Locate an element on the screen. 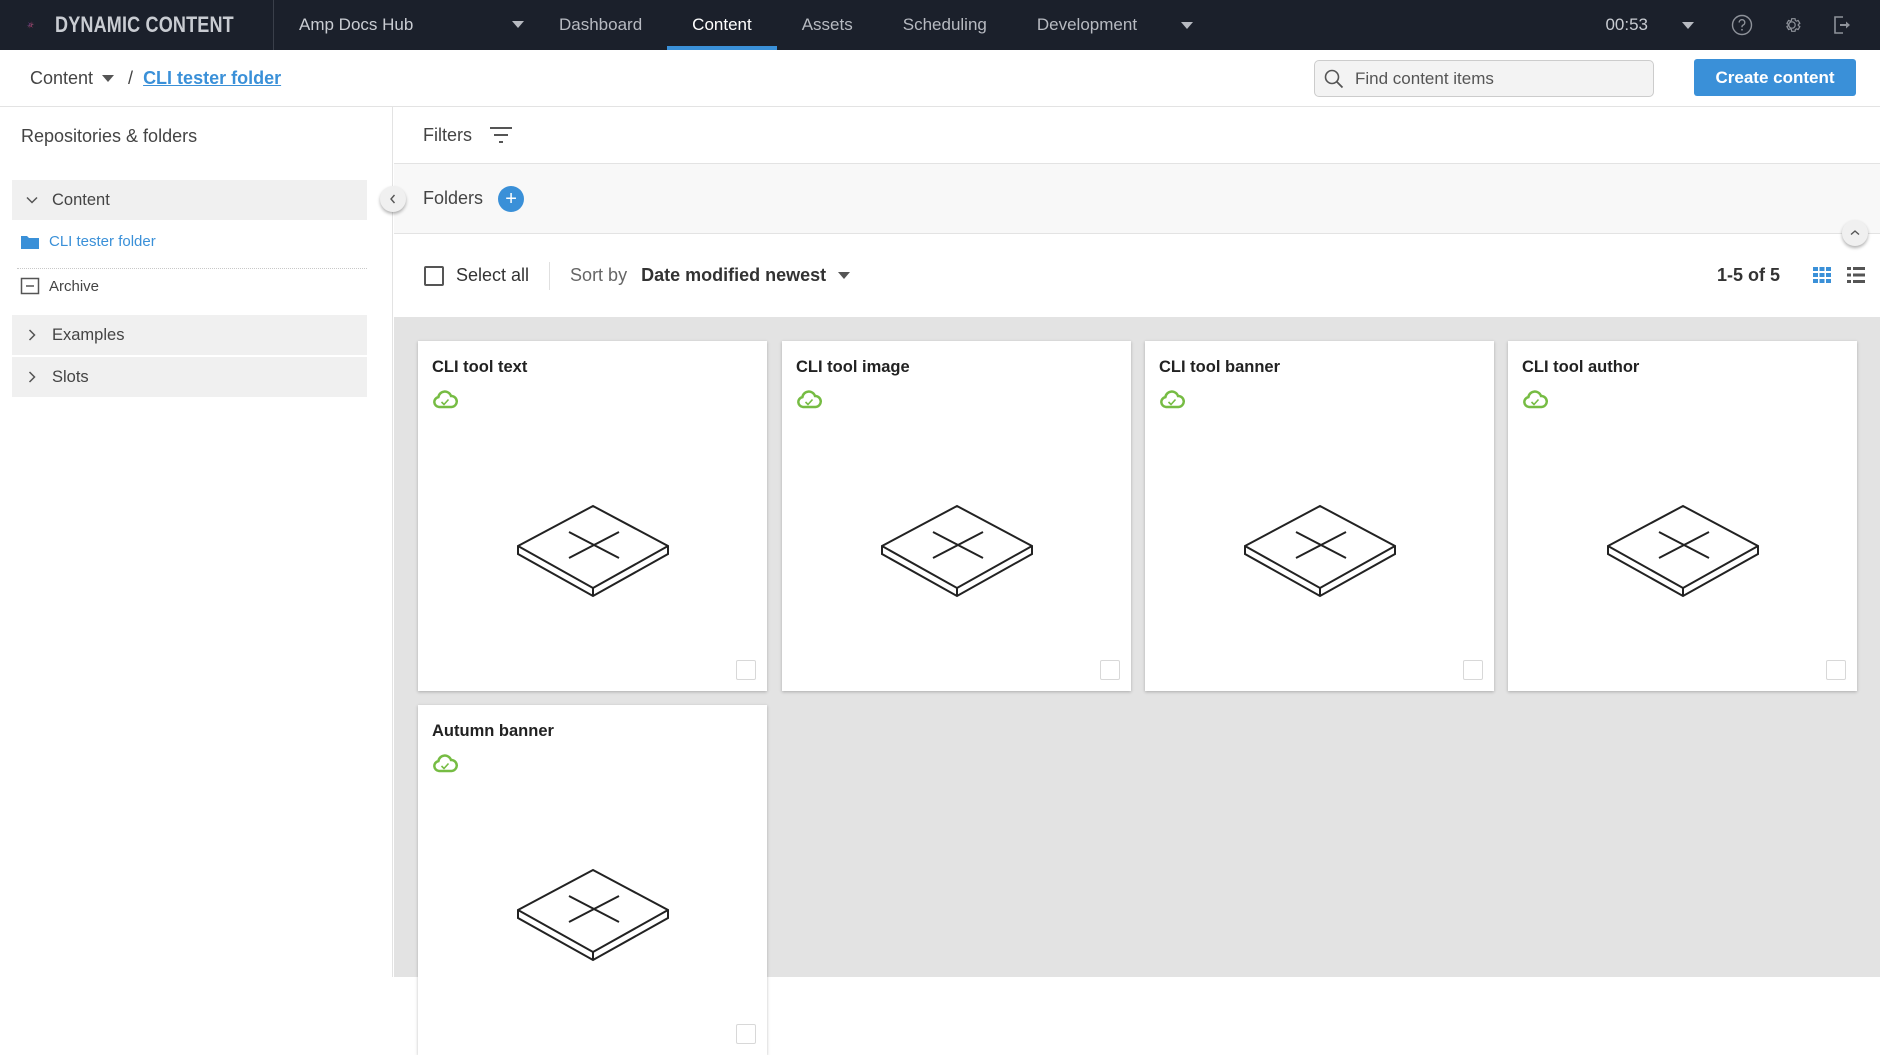 This screenshot has width=1880, height=1055. folder-label: CLI tester folder is located at coordinates (102, 241).